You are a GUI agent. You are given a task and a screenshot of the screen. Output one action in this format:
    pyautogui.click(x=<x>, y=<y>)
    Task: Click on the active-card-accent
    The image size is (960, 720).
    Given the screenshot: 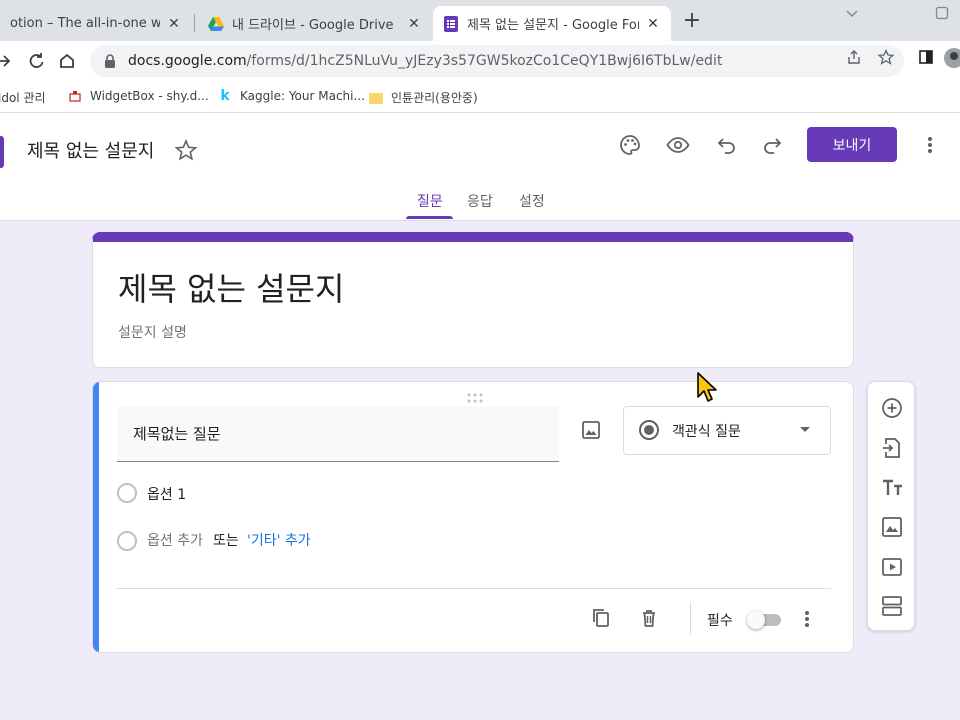 What is the action you would take?
    pyautogui.click(x=96, y=517)
    